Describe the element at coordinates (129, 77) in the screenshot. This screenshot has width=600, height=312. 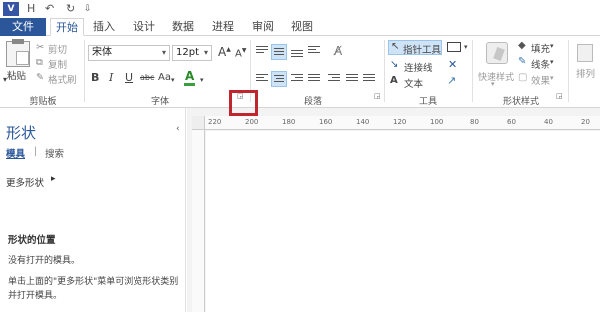
I see `underline-button: U` at that location.